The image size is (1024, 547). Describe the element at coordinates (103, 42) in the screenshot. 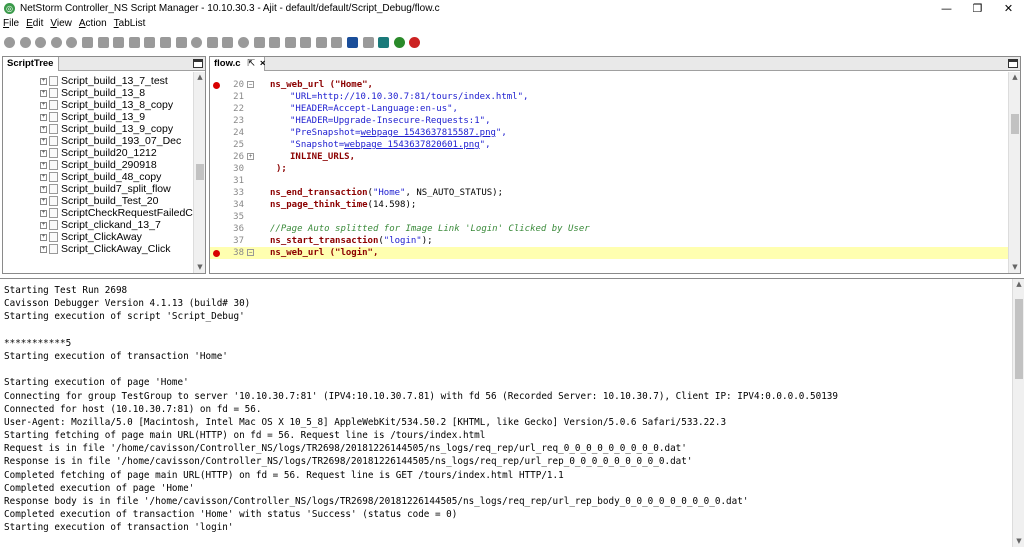

I see `new-script-icon` at that location.